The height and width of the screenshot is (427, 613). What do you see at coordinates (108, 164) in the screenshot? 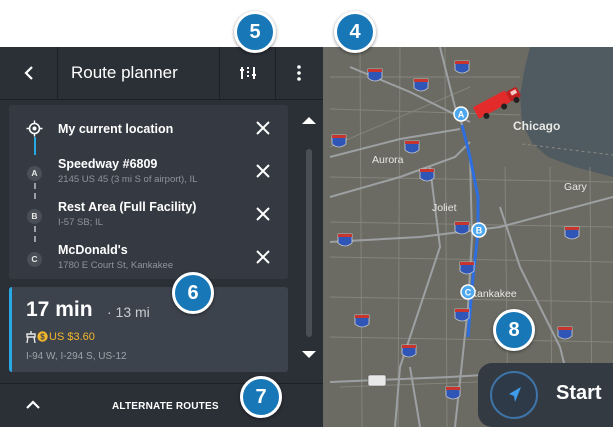
I see `stop-name: Speedway #6809` at bounding box center [108, 164].